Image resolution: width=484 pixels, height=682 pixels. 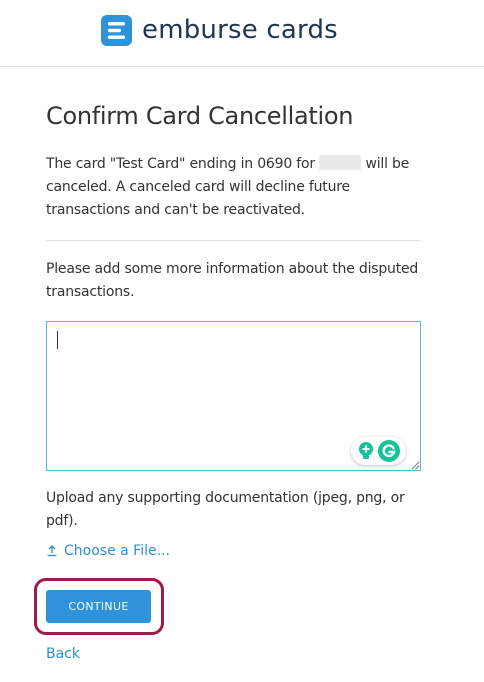 I want to click on upload-icon, so click(x=52, y=551).